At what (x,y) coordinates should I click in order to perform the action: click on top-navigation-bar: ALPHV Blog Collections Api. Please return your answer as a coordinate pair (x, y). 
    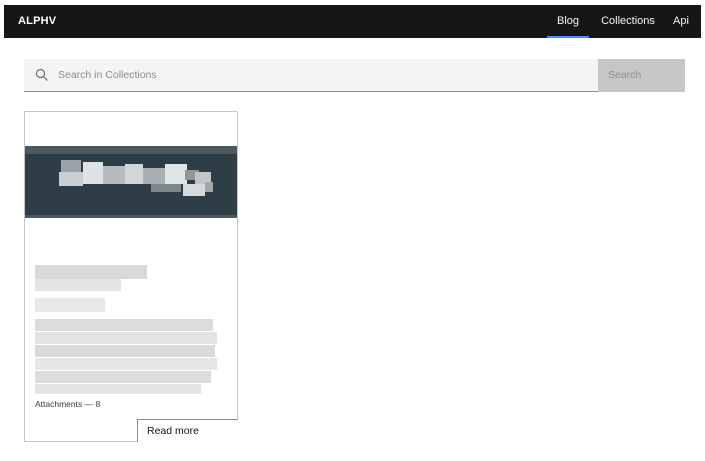
    Looking at the image, I should click on (352, 21).